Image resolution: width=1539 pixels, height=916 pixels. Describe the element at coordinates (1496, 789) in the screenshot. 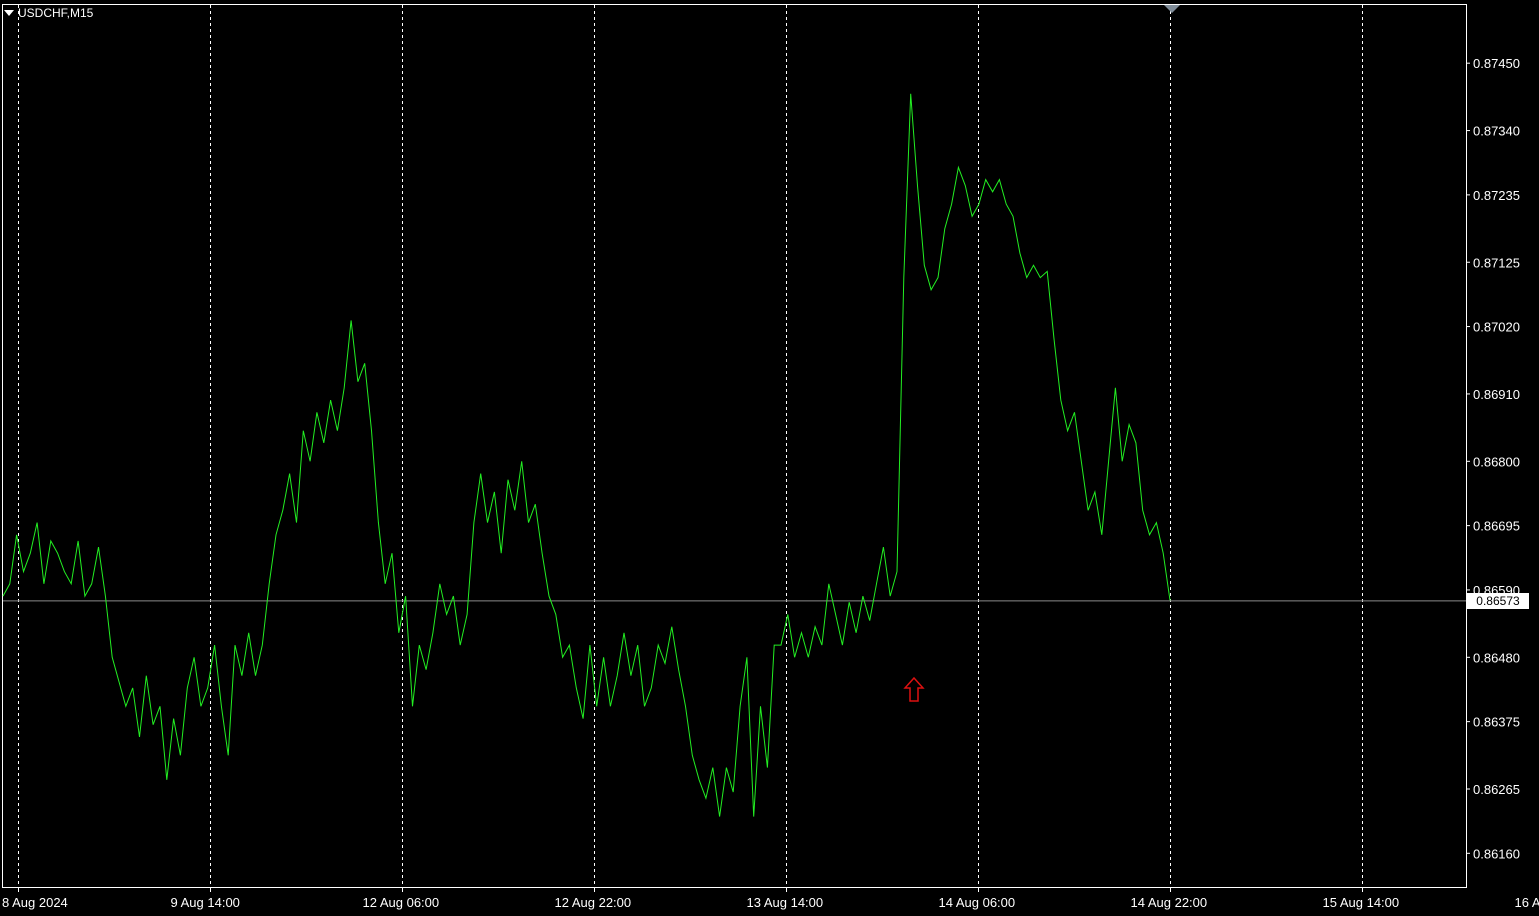

I see `y-tick-label: 0.86265` at that location.